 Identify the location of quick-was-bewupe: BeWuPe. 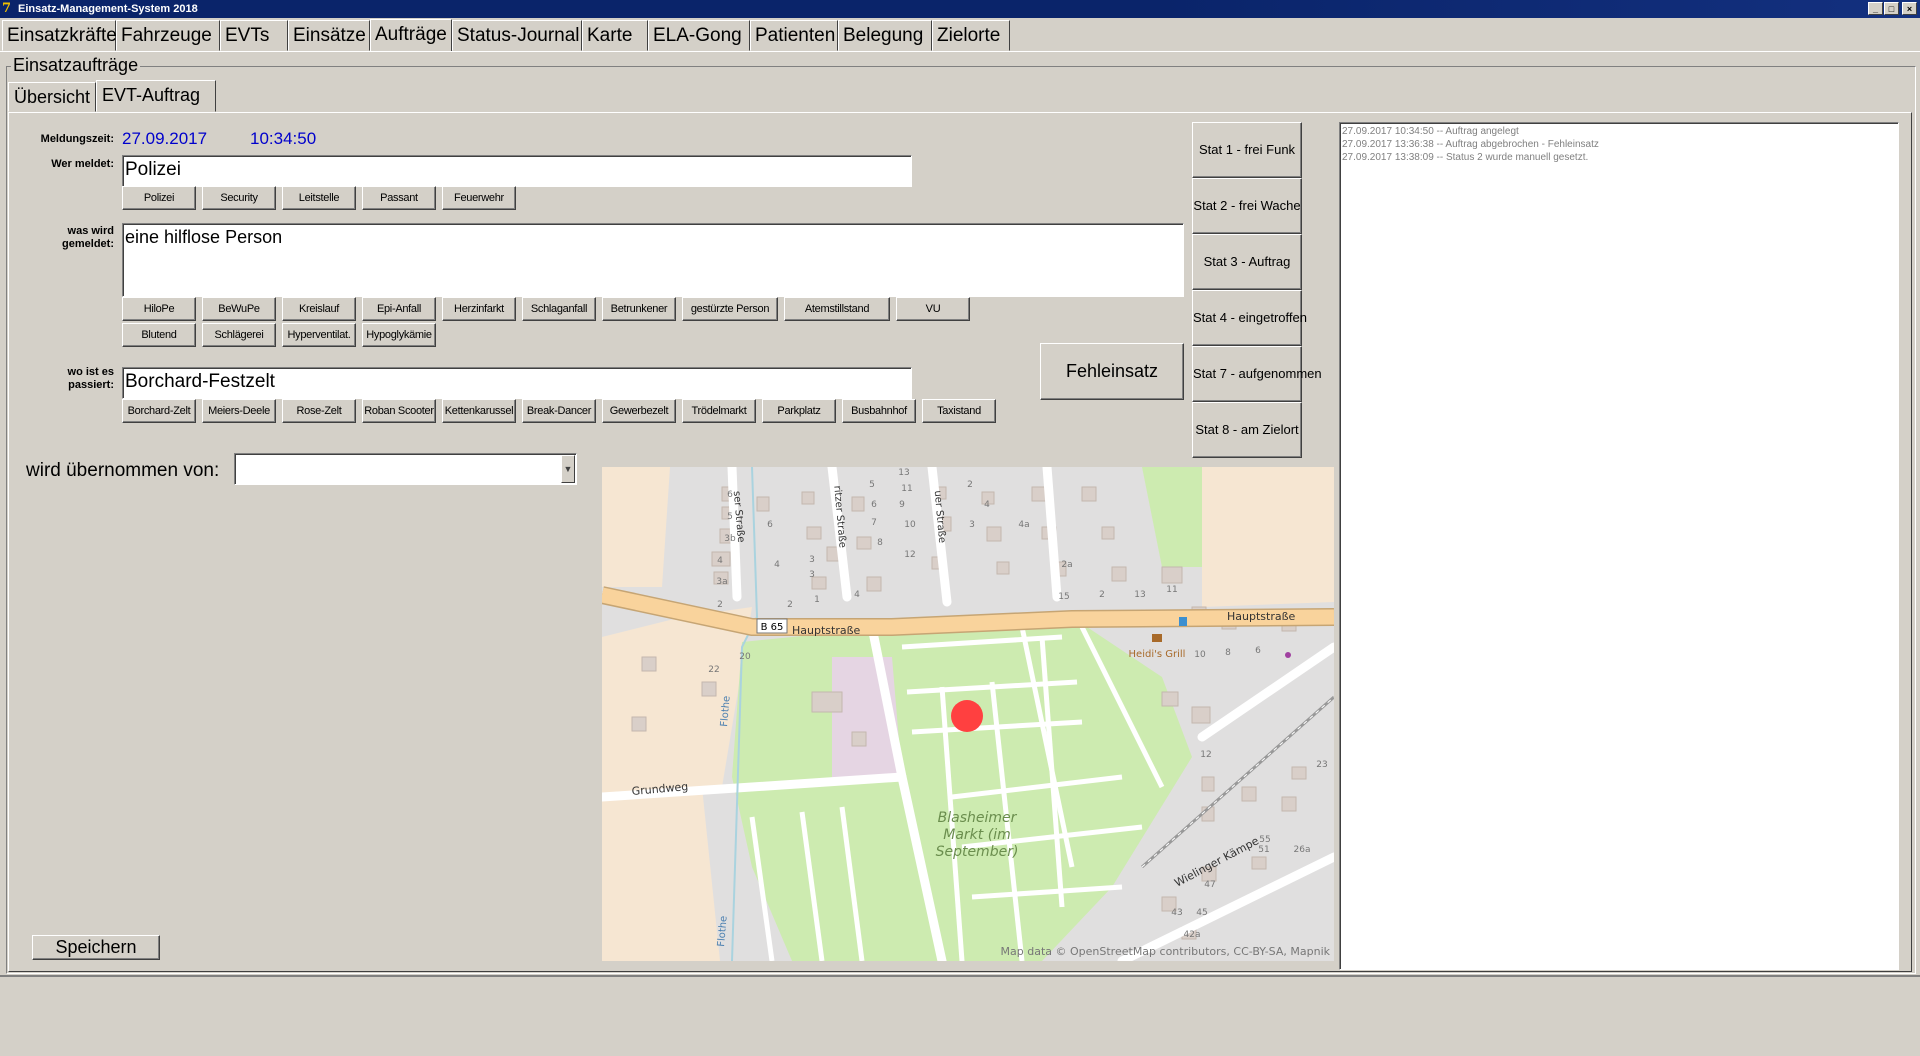
(239, 309).